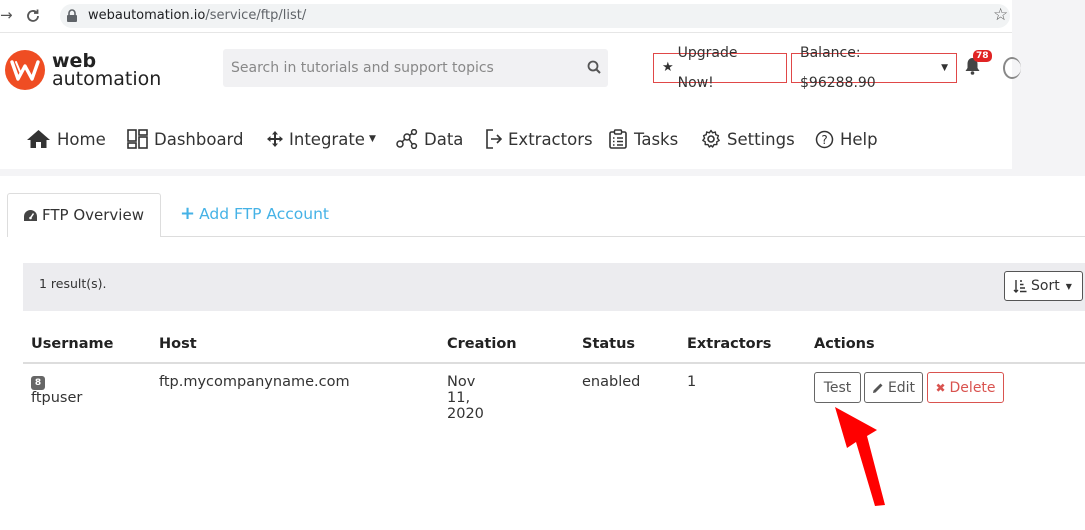  What do you see at coordinates (72, 15) in the screenshot?
I see `lock-icon` at bounding box center [72, 15].